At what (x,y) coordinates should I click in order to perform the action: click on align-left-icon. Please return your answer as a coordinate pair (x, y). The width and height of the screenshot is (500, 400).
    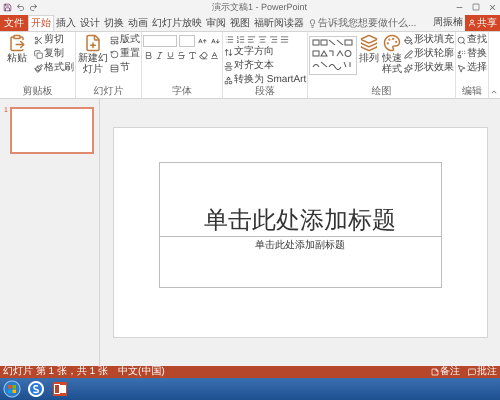
    Looking at the image, I should click on (251, 39).